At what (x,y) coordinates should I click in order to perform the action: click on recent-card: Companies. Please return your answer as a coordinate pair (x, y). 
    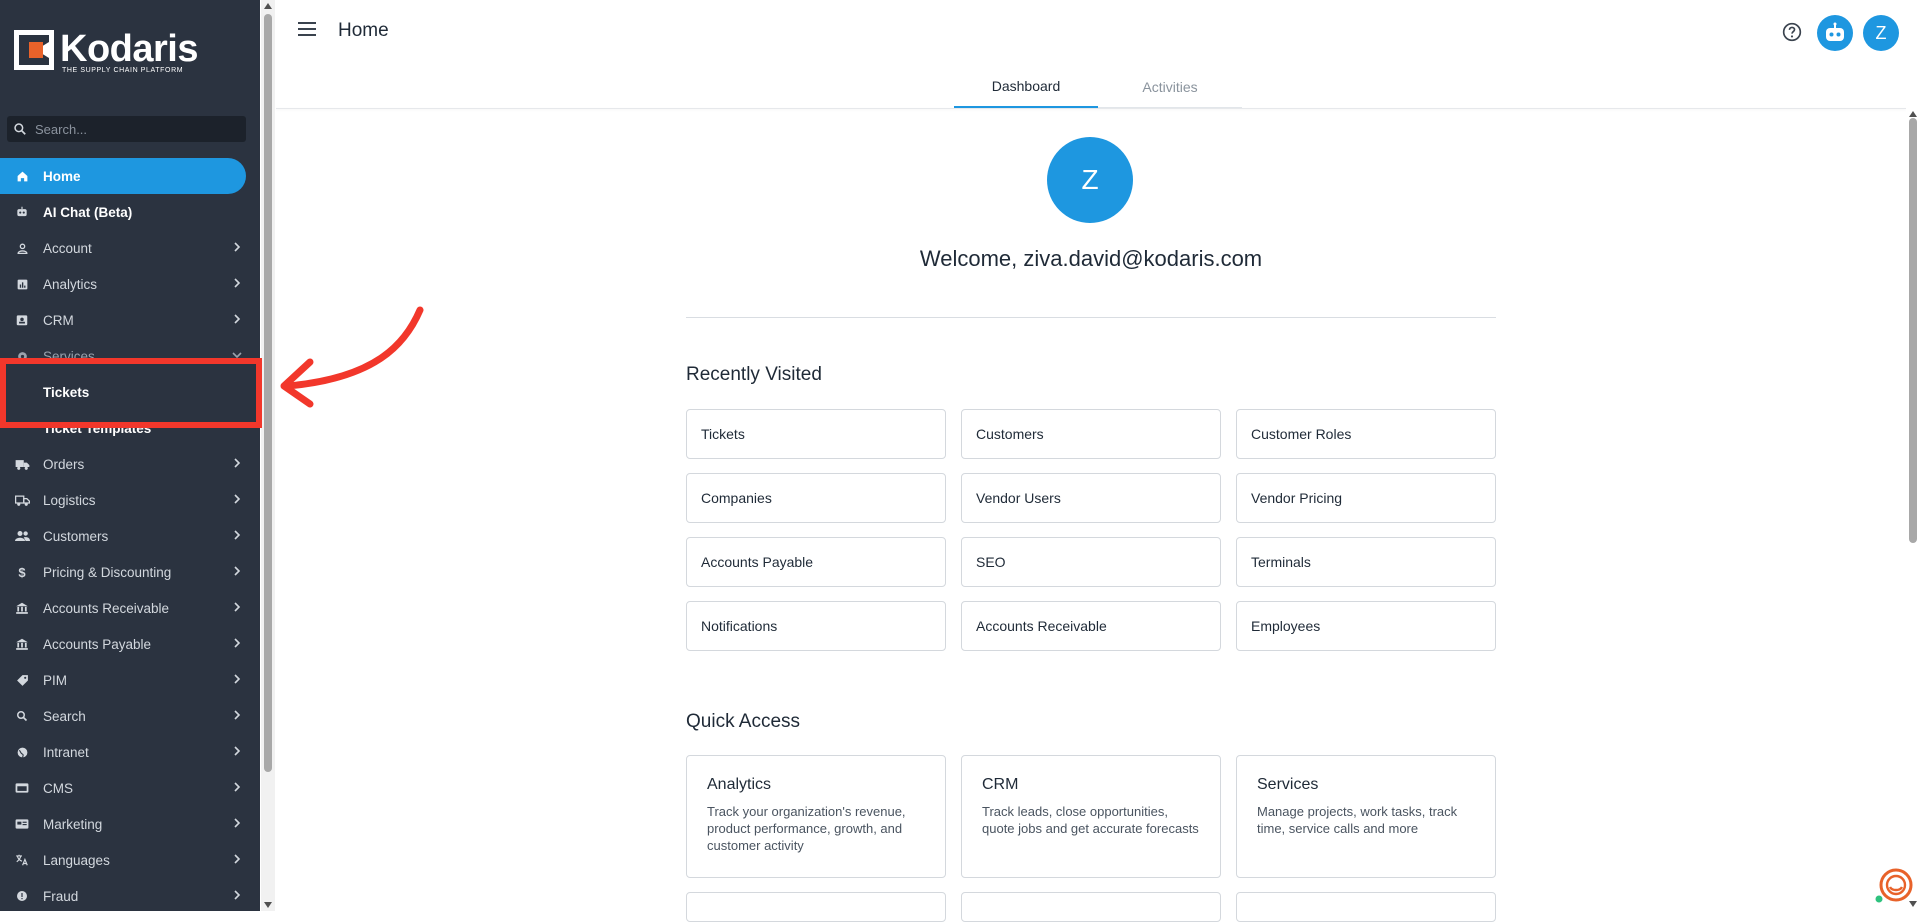
    Looking at the image, I should click on (816, 498).